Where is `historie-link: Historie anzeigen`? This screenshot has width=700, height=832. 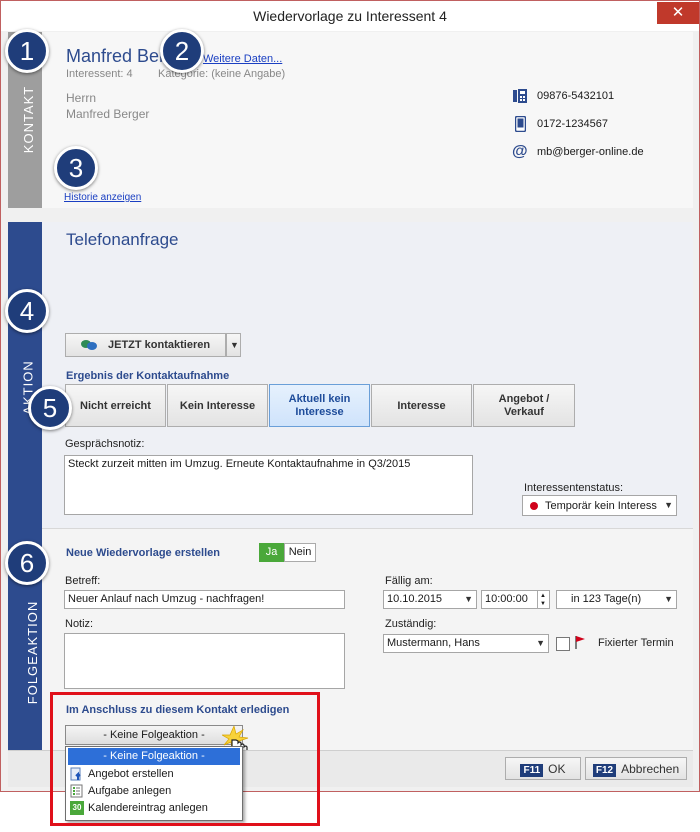
historie-link: Historie anzeigen is located at coordinates (102, 197).